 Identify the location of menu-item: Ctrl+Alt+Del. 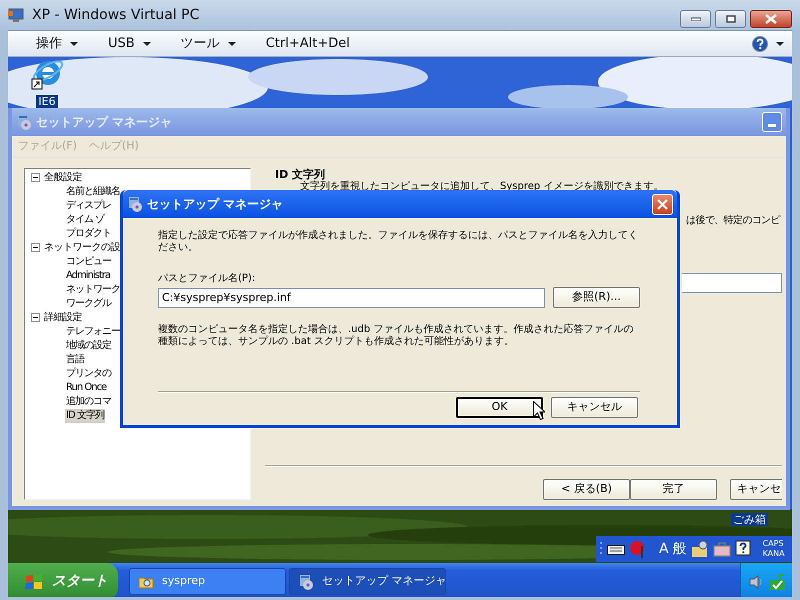
(308, 44).